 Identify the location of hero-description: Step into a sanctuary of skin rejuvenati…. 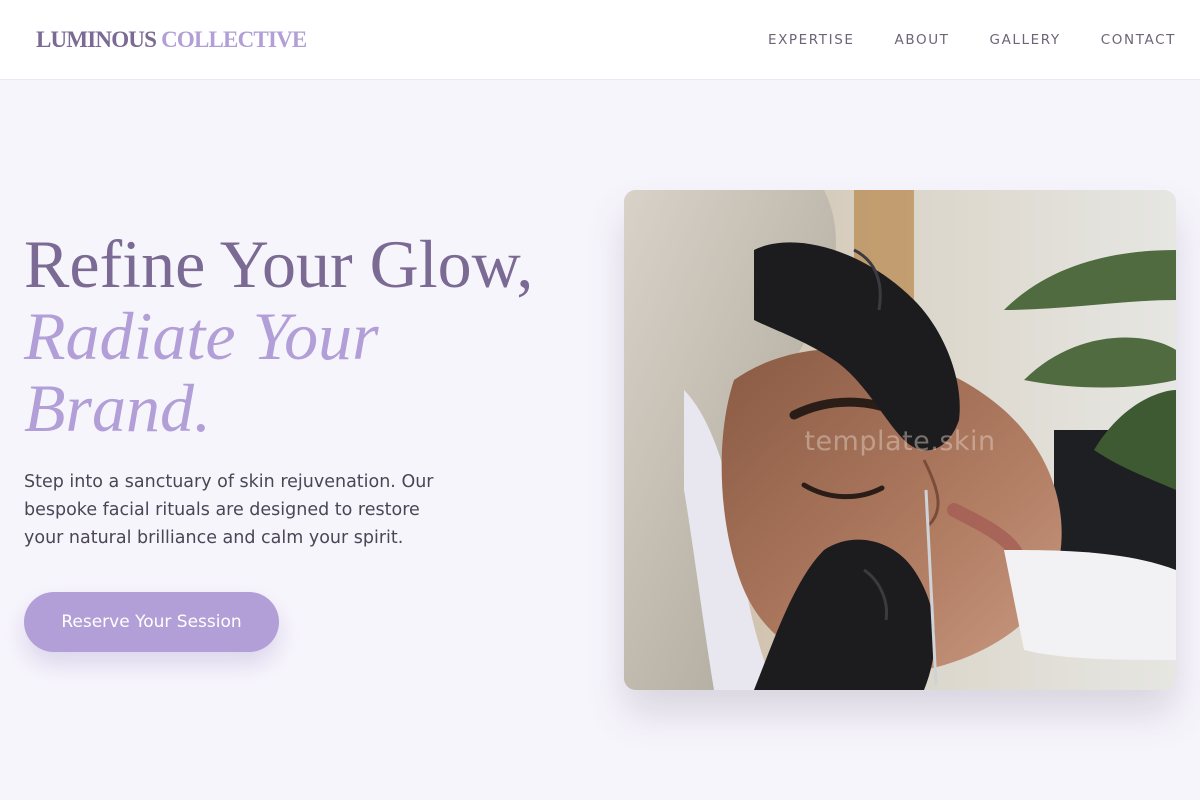
(229, 510).